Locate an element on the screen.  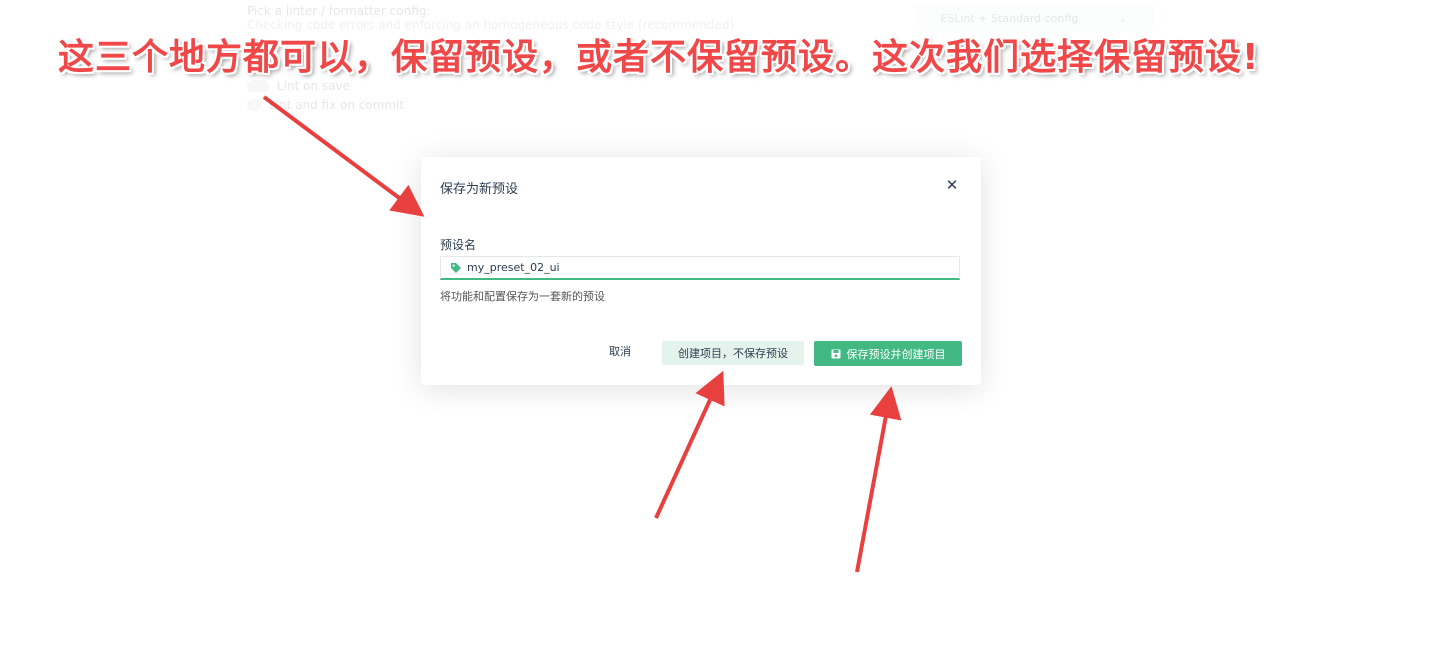
close-icon: ✕ is located at coordinates (952, 185).